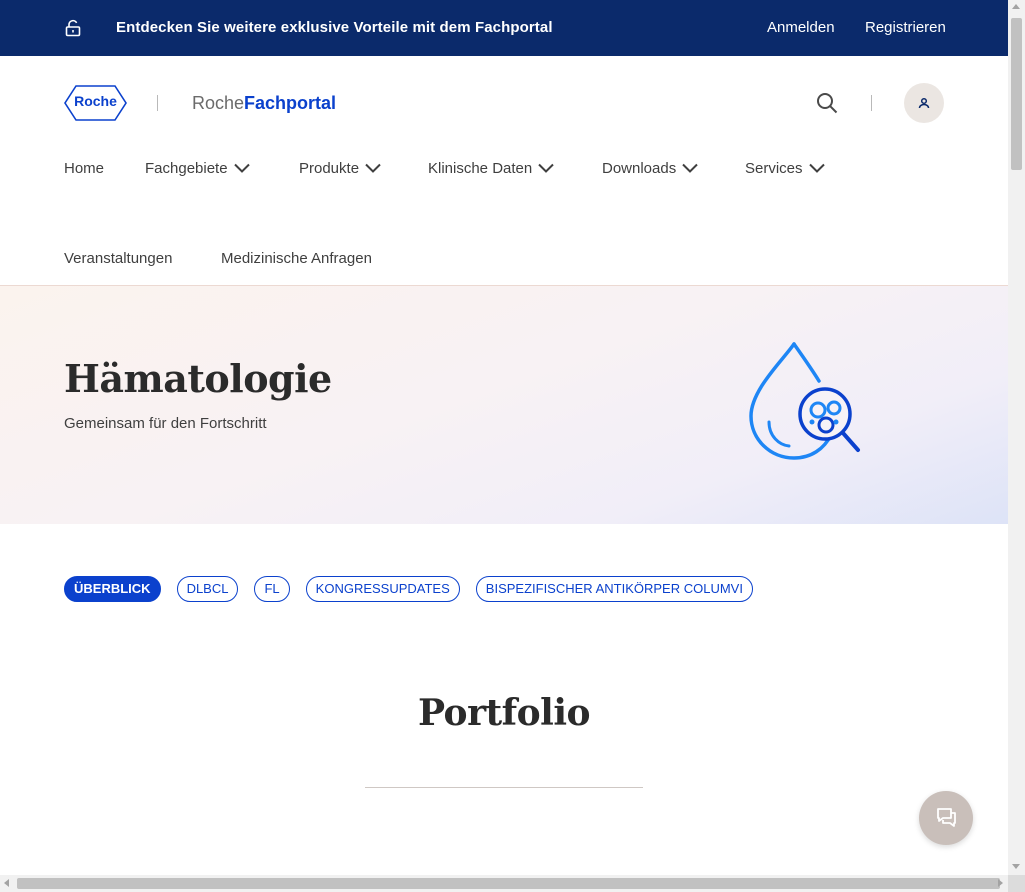 The height and width of the screenshot is (892, 1025). What do you see at coordinates (804, 401) in the screenshot?
I see `blood-drop-magnifier-icon` at bounding box center [804, 401].